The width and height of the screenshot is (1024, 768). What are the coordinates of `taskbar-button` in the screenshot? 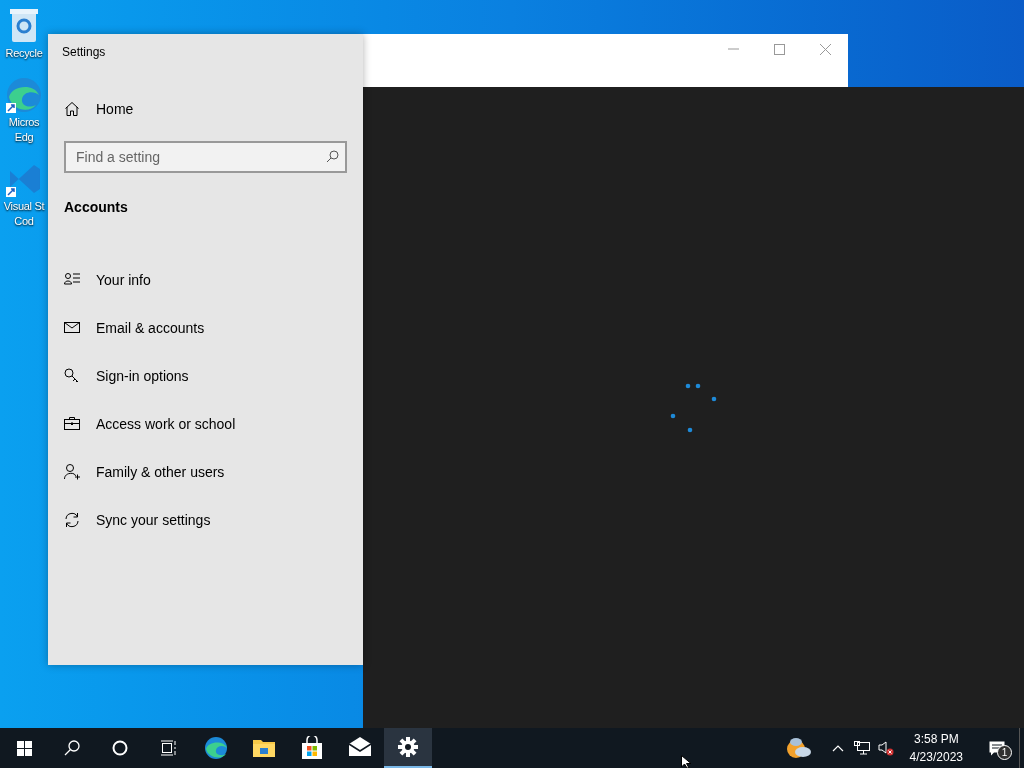 It's located at (408, 748).